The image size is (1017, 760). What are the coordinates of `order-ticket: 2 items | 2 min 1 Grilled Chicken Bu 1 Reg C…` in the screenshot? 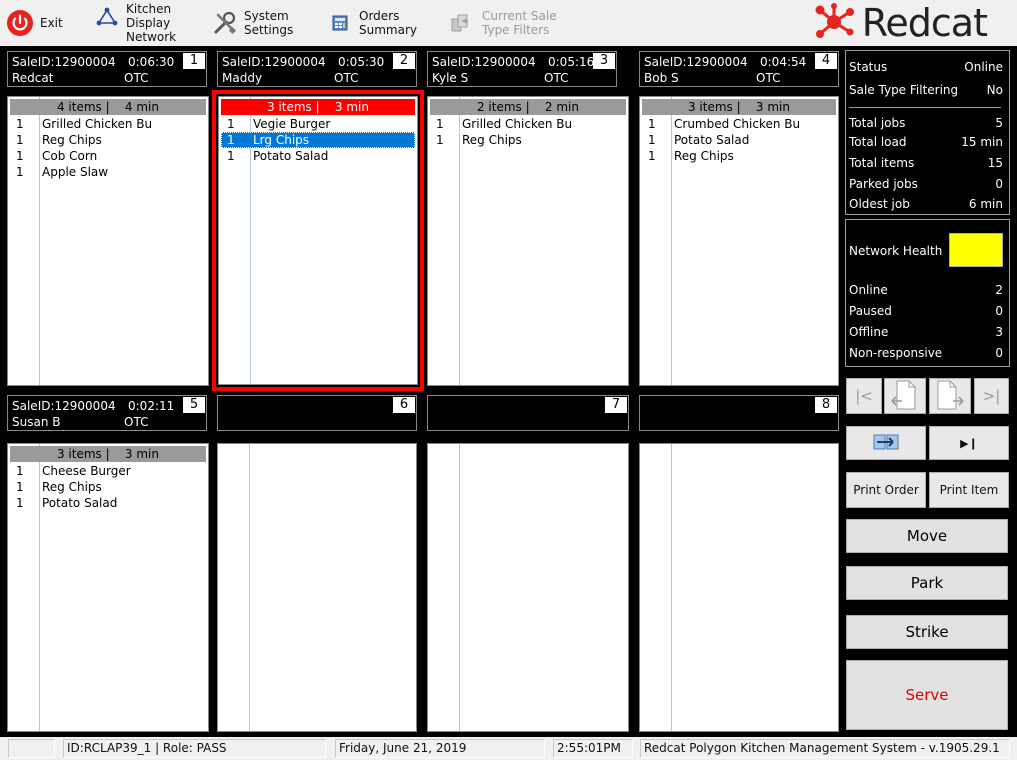 It's located at (528, 241).